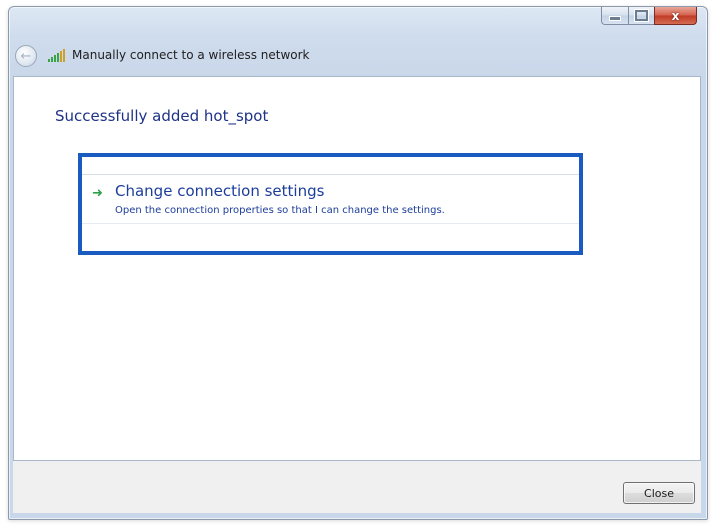 This screenshot has height=526, width=715. I want to click on maximize-icon, so click(641, 15).